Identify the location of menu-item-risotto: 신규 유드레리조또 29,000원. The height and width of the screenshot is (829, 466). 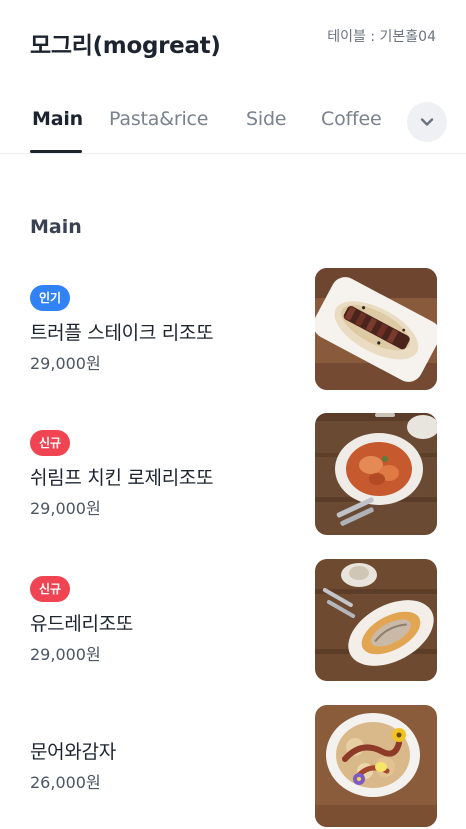
(233, 620).